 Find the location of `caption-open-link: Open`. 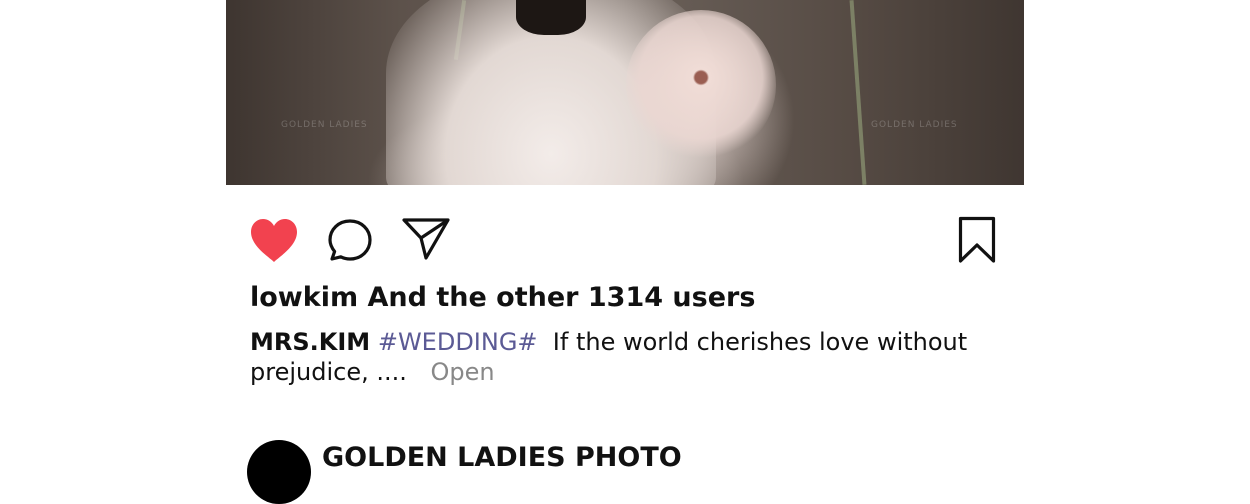

caption-open-link: Open is located at coordinates (463, 372).